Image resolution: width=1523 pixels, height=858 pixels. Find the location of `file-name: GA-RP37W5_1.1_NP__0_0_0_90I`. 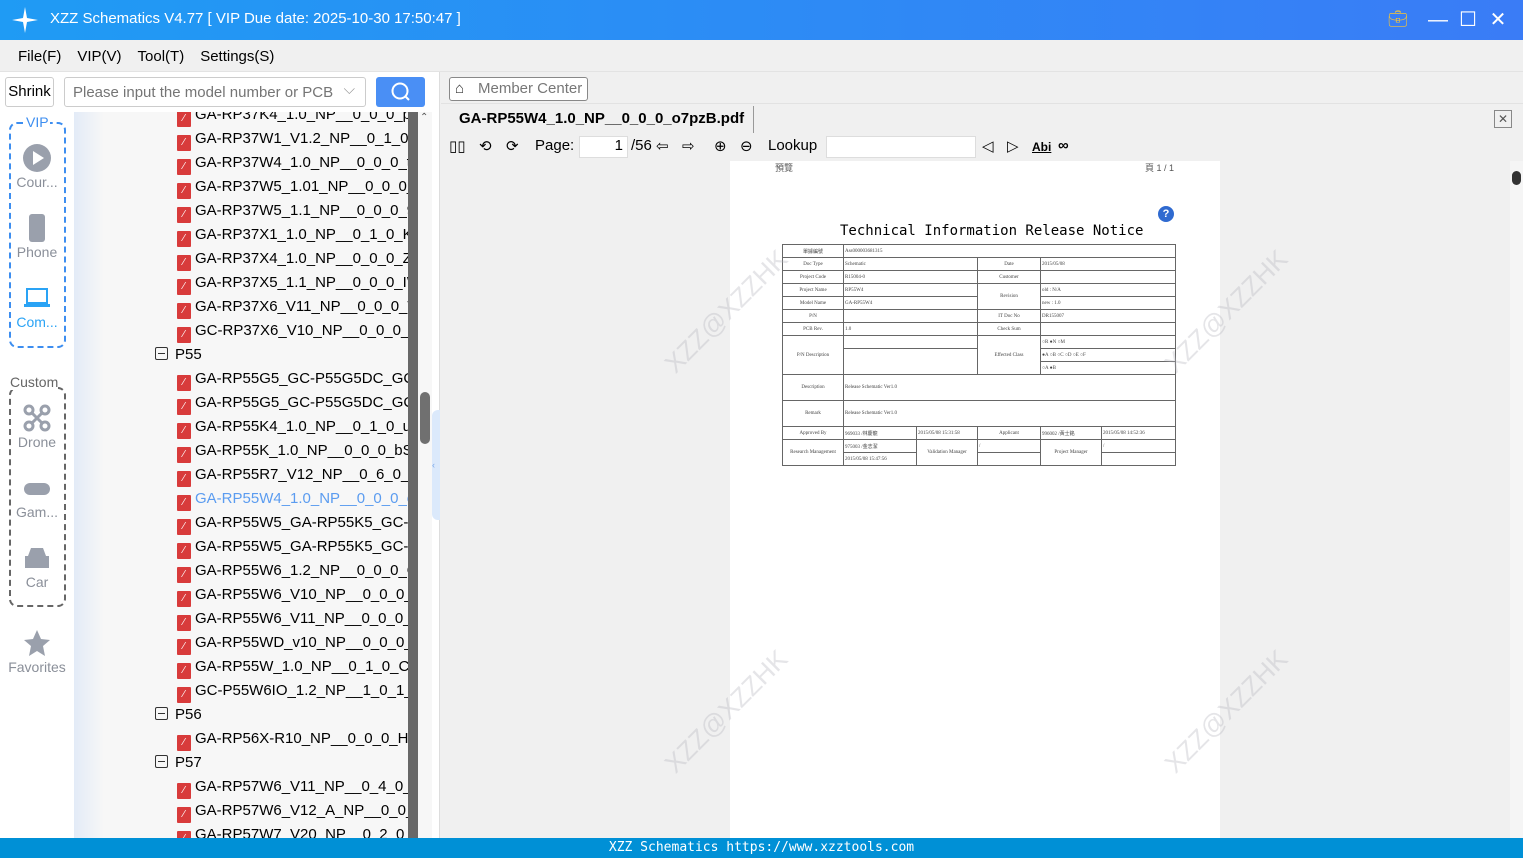

file-name: GA-RP37W5_1.1_NP__0_0_0_90I is located at coordinates (301, 210).